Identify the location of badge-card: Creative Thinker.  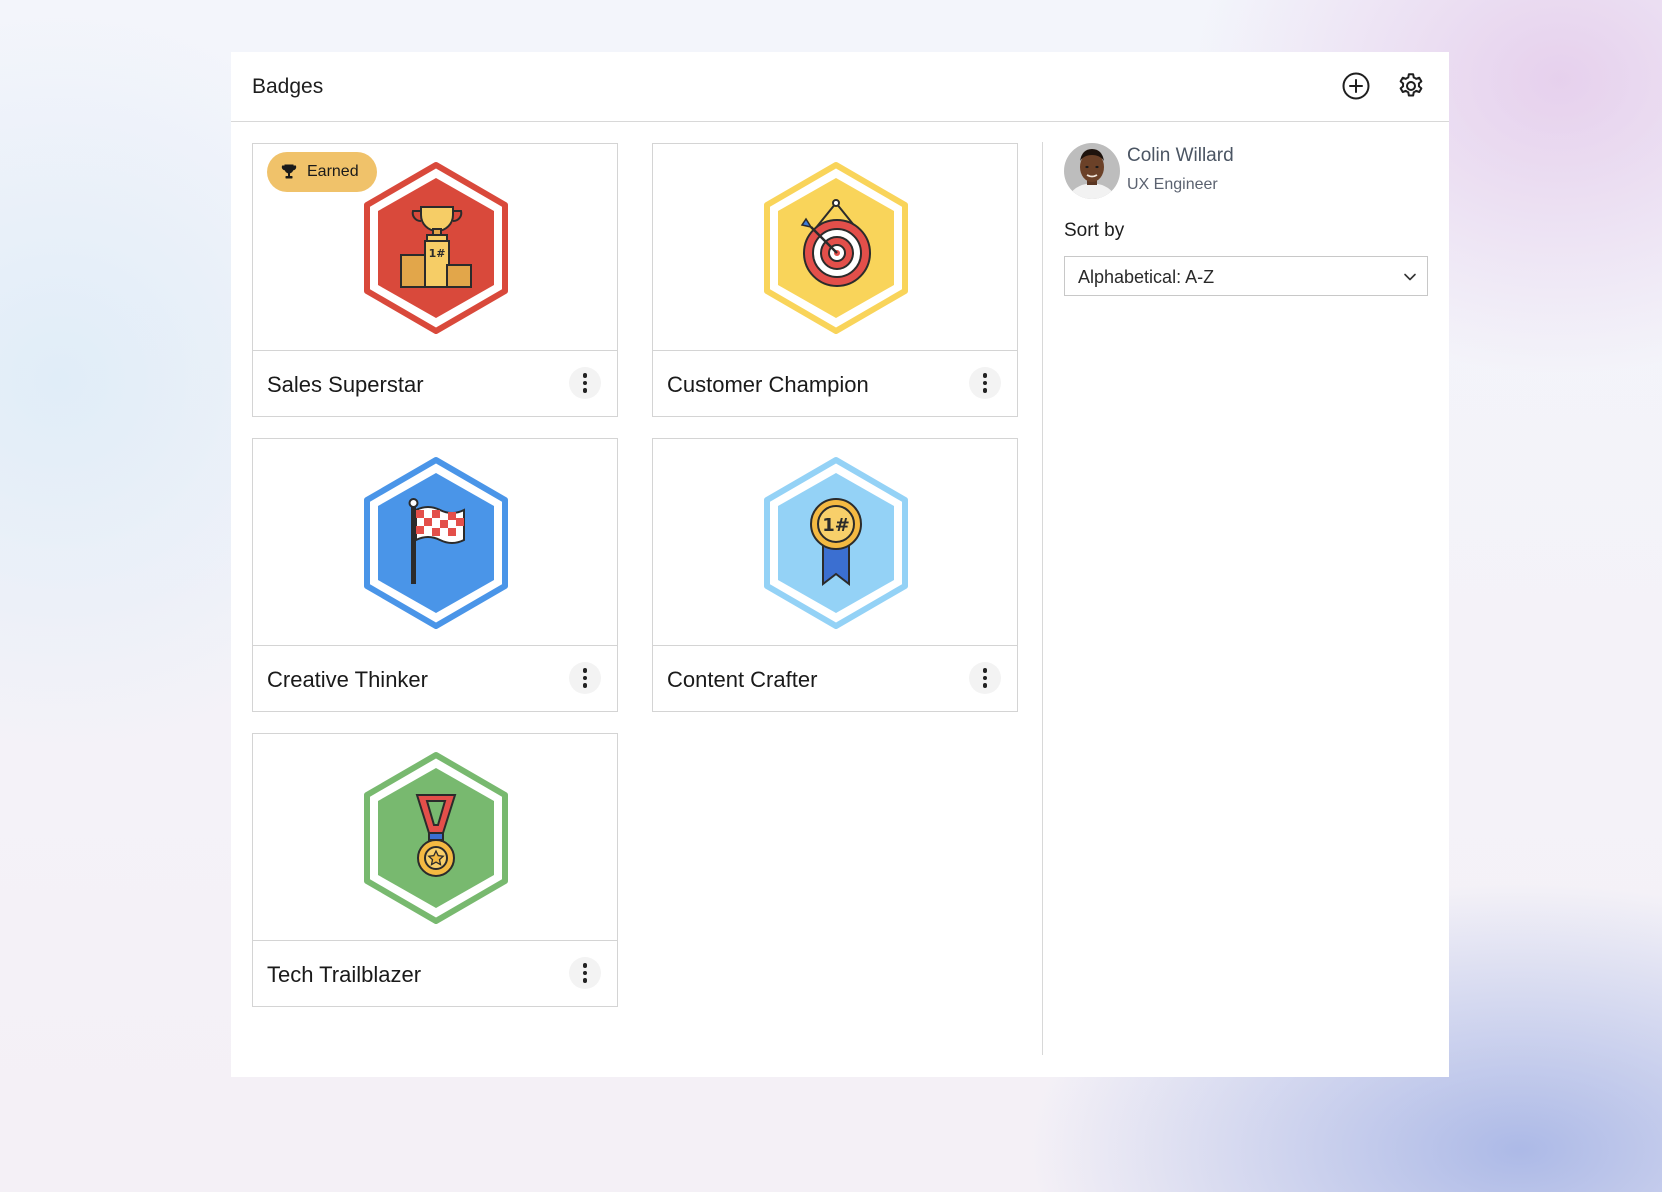
(435, 575).